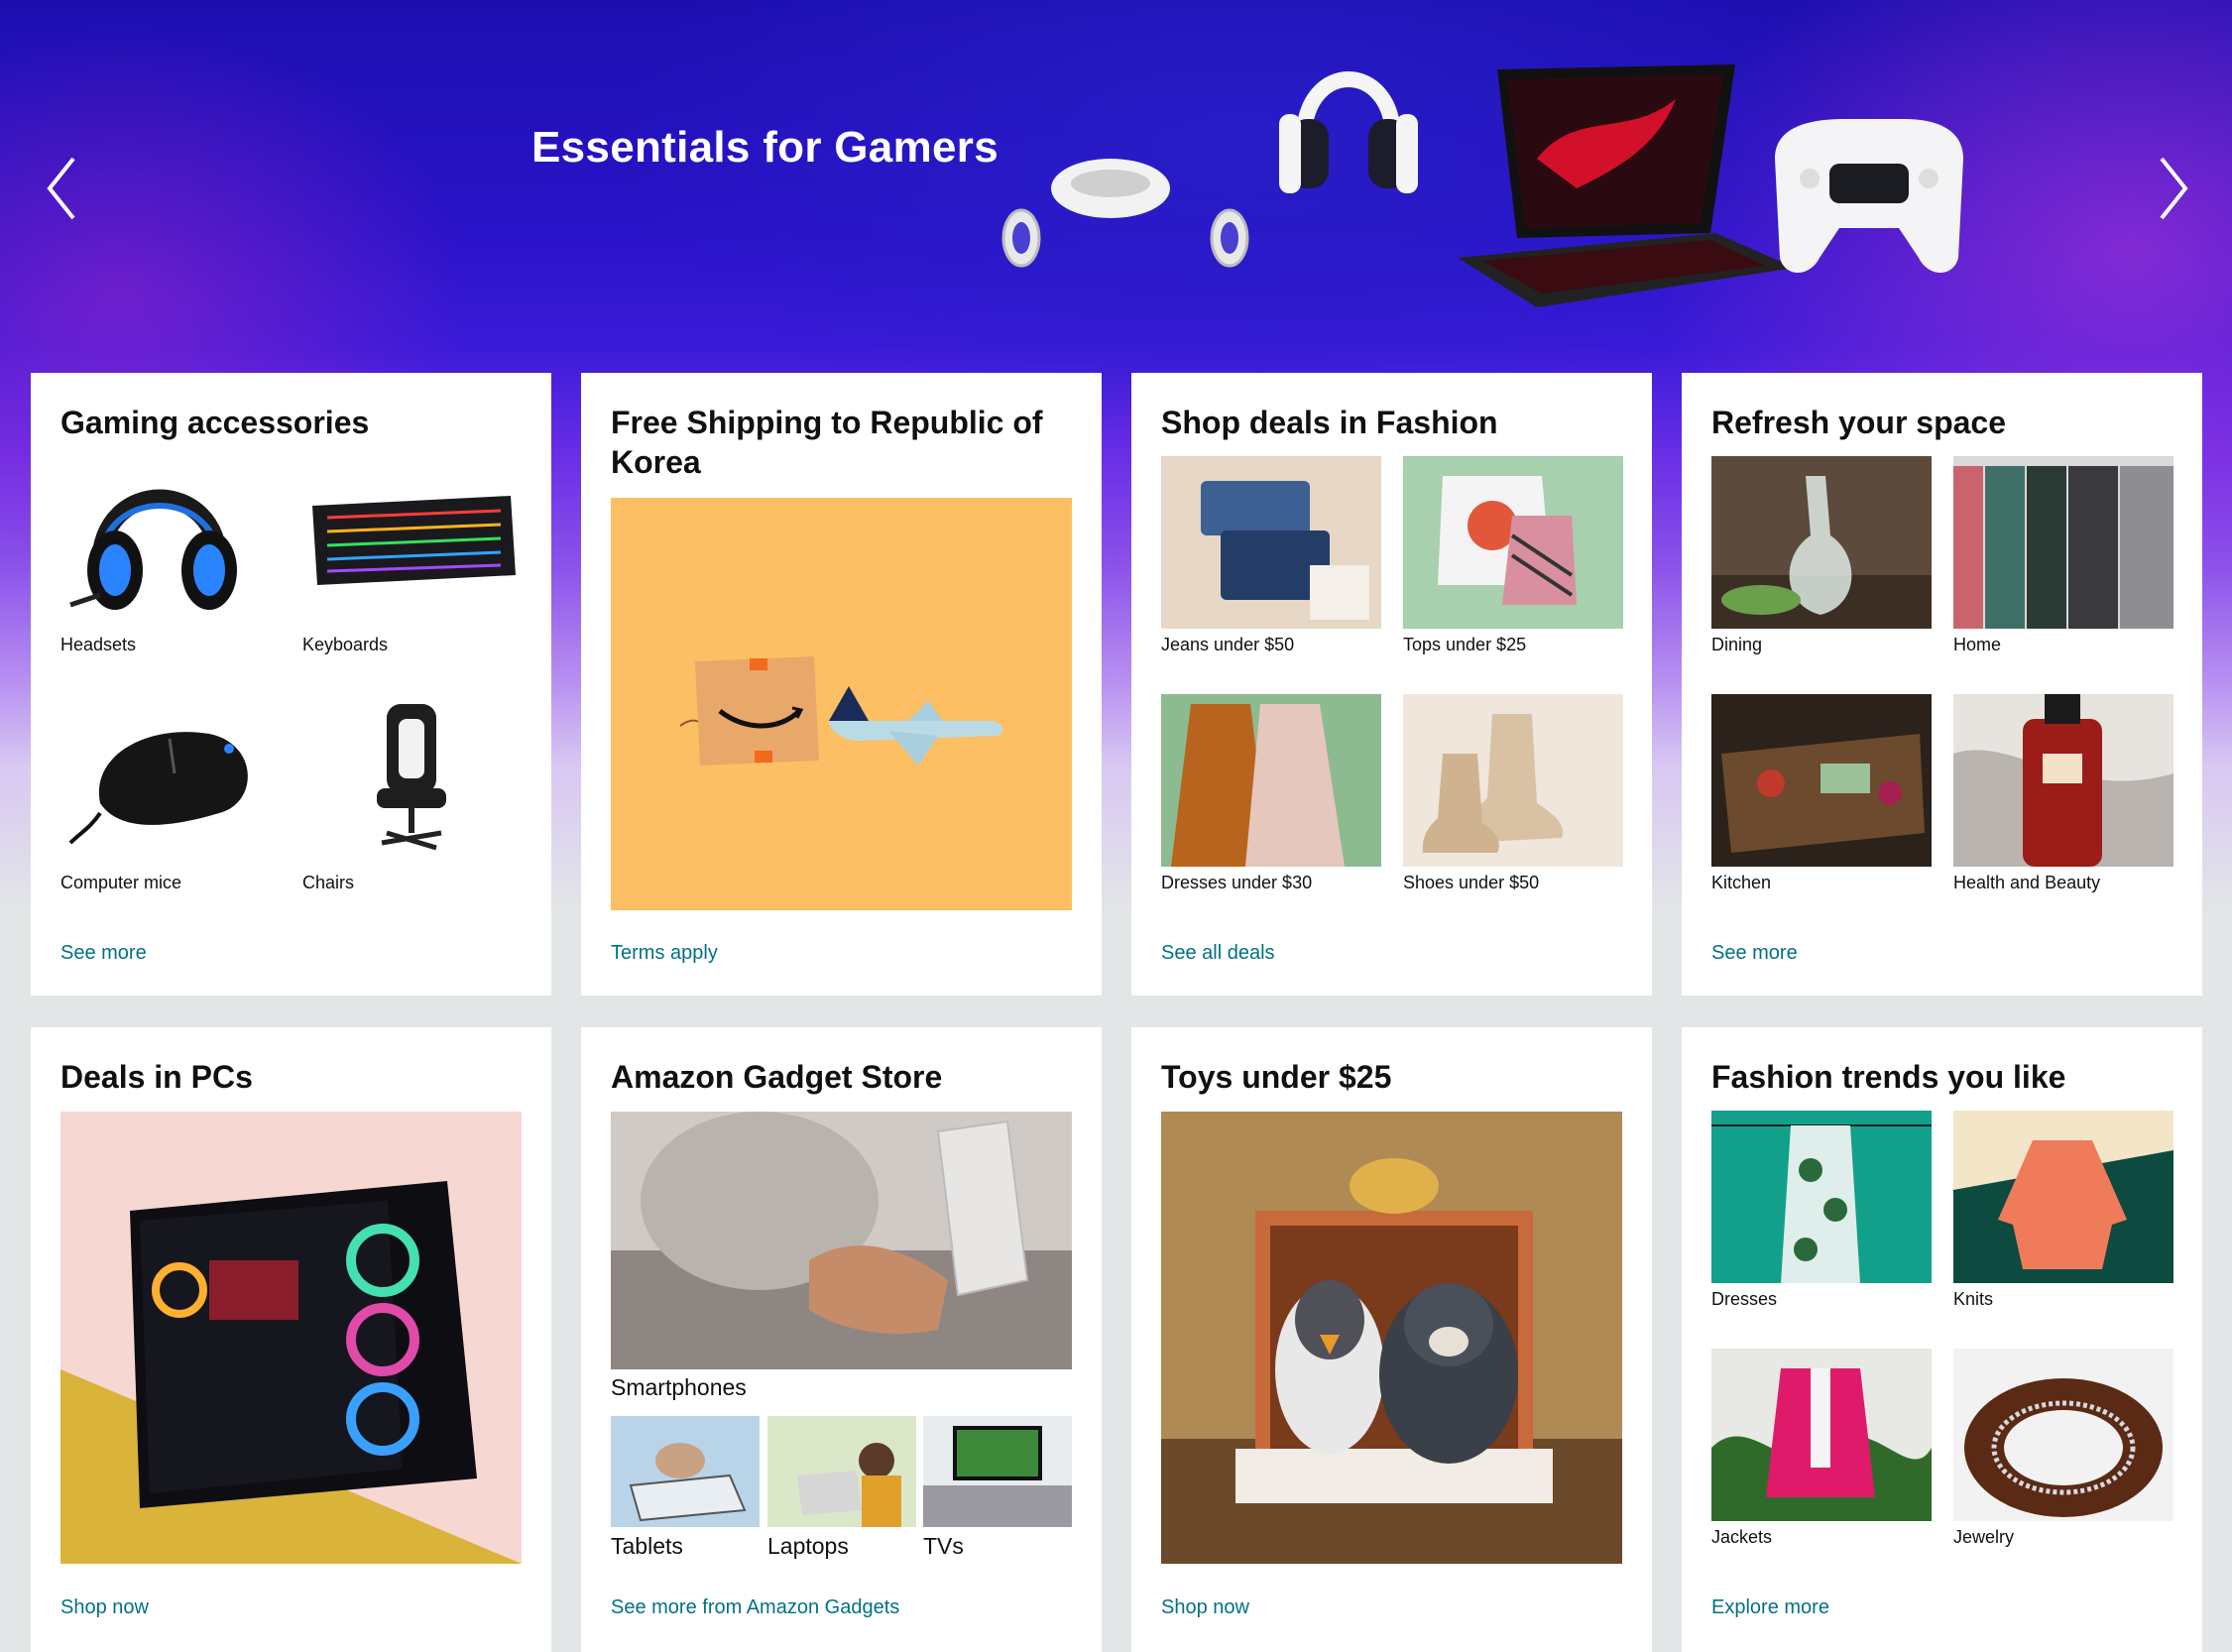  Describe the element at coordinates (1859, 422) in the screenshot. I see `card-title: Refresh your space` at that location.